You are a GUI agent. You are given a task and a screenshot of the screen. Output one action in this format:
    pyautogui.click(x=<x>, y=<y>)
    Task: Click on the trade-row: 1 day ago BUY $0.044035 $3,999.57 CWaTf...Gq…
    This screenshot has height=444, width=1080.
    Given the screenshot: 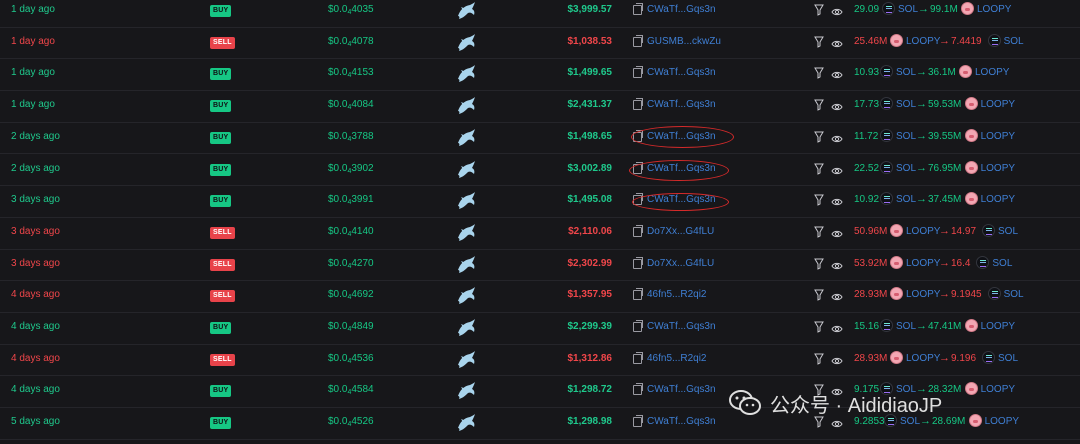 What is the action you would take?
    pyautogui.click(x=540, y=14)
    